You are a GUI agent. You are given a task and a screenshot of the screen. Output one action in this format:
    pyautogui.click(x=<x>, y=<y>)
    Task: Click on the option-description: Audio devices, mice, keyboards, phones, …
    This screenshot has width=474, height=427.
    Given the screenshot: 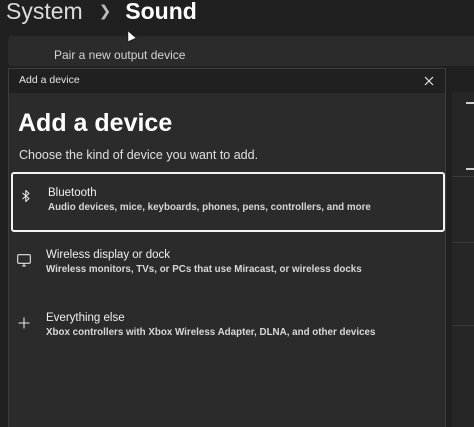 What is the action you would take?
    pyautogui.click(x=209, y=207)
    